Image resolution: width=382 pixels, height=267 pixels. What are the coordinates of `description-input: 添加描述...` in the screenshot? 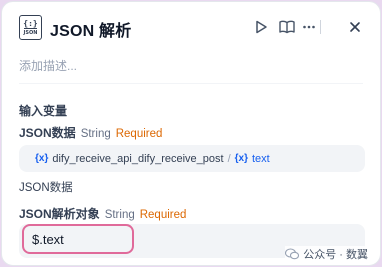 It's located at (48, 65).